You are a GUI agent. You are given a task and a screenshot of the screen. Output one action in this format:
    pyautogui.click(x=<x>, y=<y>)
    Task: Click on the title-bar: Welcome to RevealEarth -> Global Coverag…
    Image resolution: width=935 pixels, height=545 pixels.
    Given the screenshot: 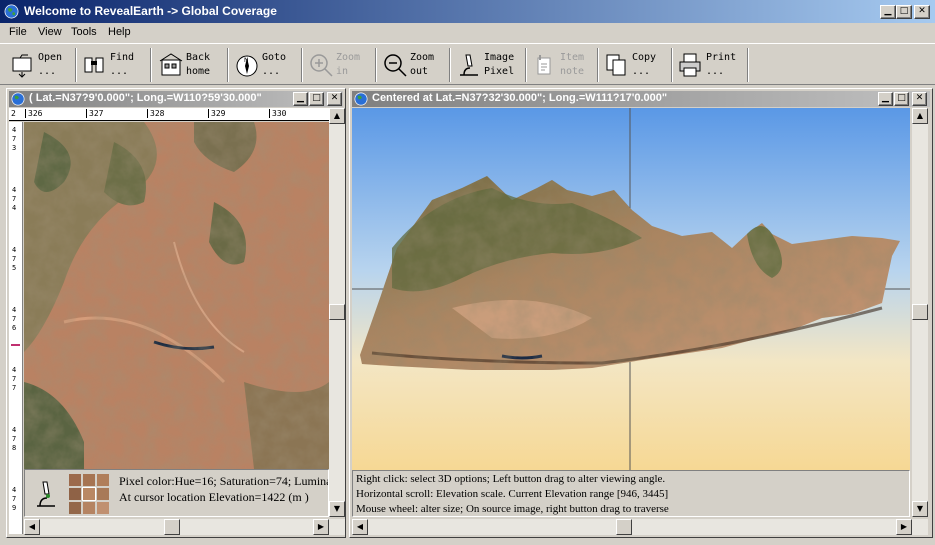 What is the action you would take?
    pyautogui.click(x=467, y=11)
    